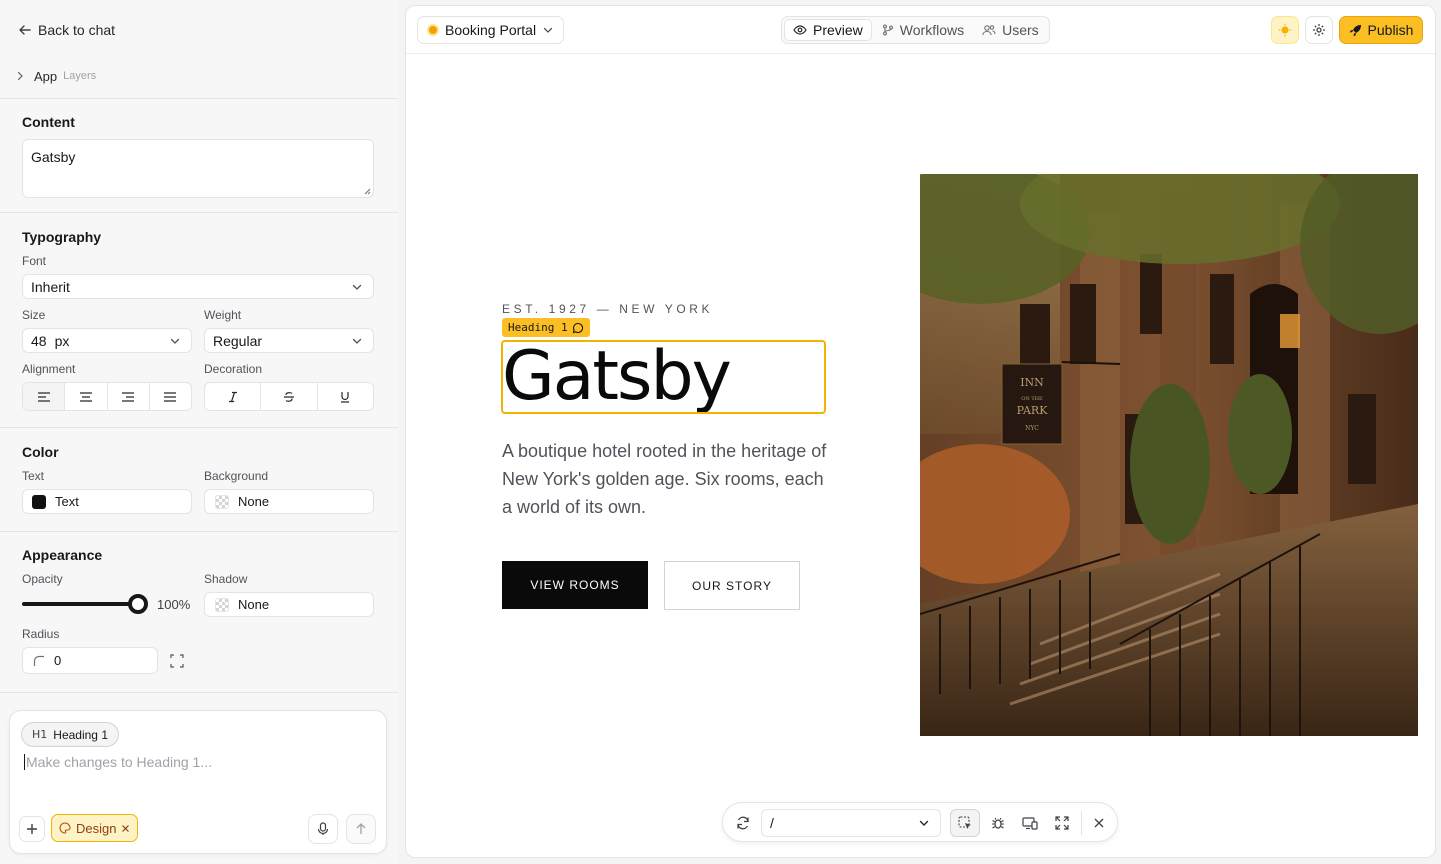 This screenshot has height=864, width=1441. What do you see at coordinates (433, 30) in the screenshot?
I see `project-logo-icon` at bounding box center [433, 30].